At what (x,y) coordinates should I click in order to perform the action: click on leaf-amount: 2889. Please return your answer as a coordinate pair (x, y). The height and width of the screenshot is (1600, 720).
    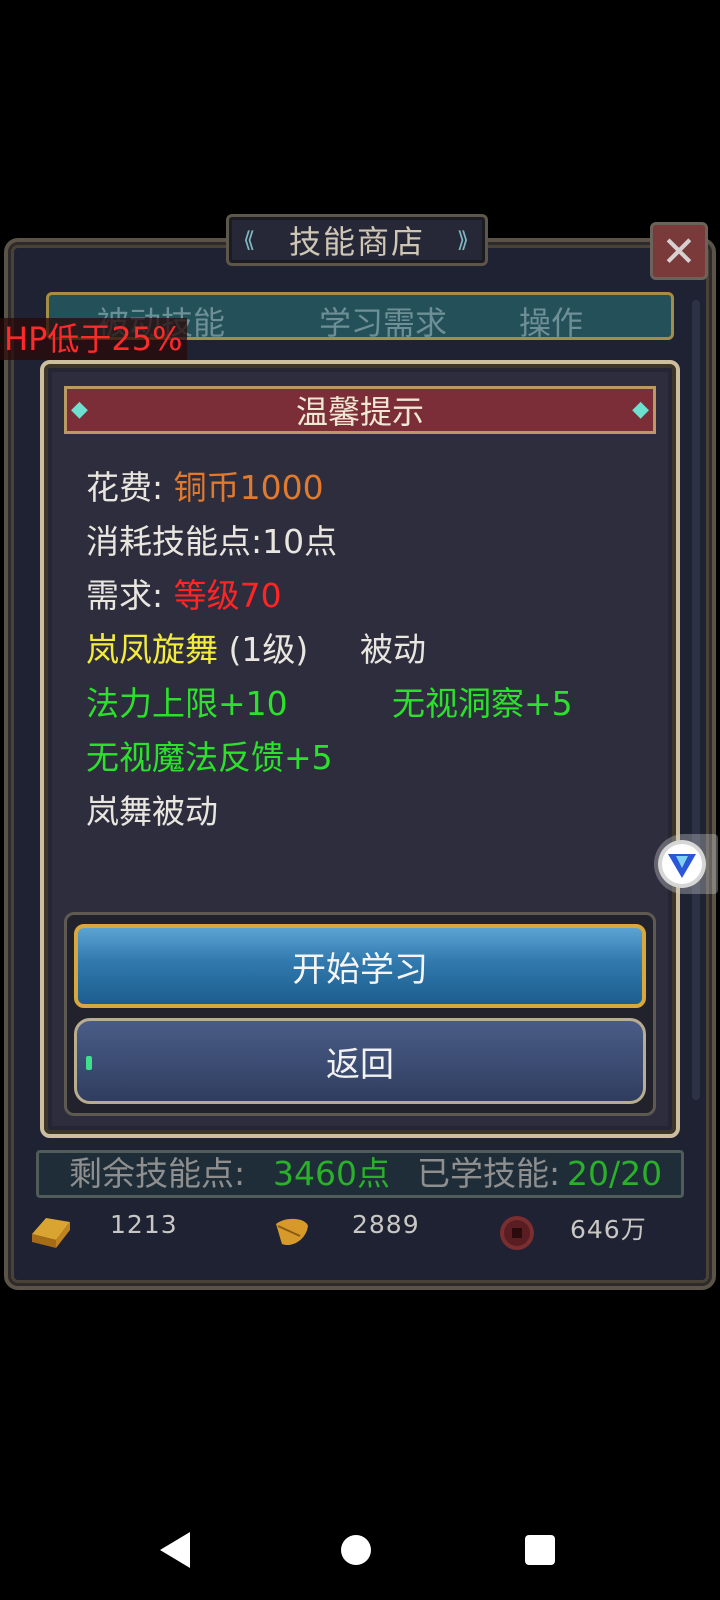
    Looking at the image, I should click on (386, 1224).